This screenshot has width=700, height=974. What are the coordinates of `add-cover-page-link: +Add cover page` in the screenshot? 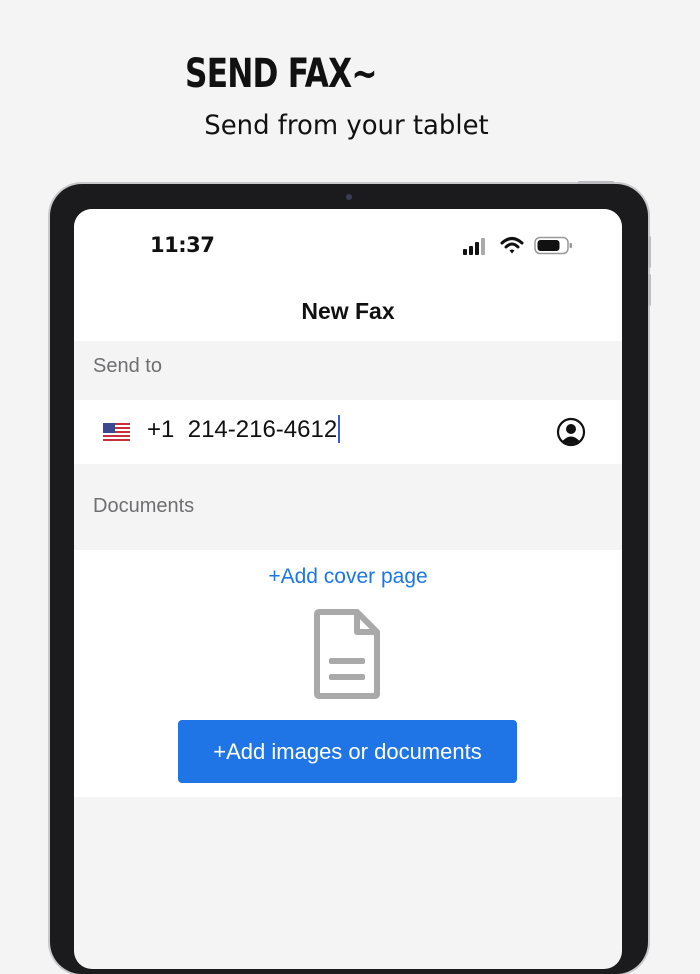 It's located at (348, 577).